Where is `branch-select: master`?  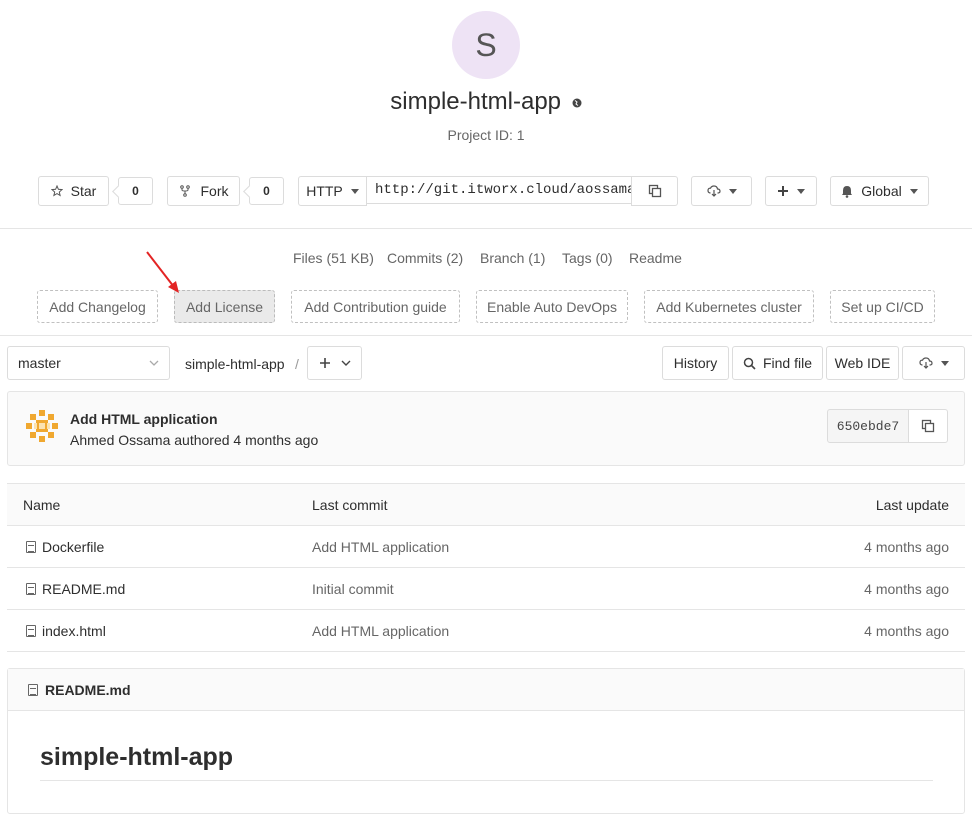 branch-select: master is located at coordinates (88, 363).